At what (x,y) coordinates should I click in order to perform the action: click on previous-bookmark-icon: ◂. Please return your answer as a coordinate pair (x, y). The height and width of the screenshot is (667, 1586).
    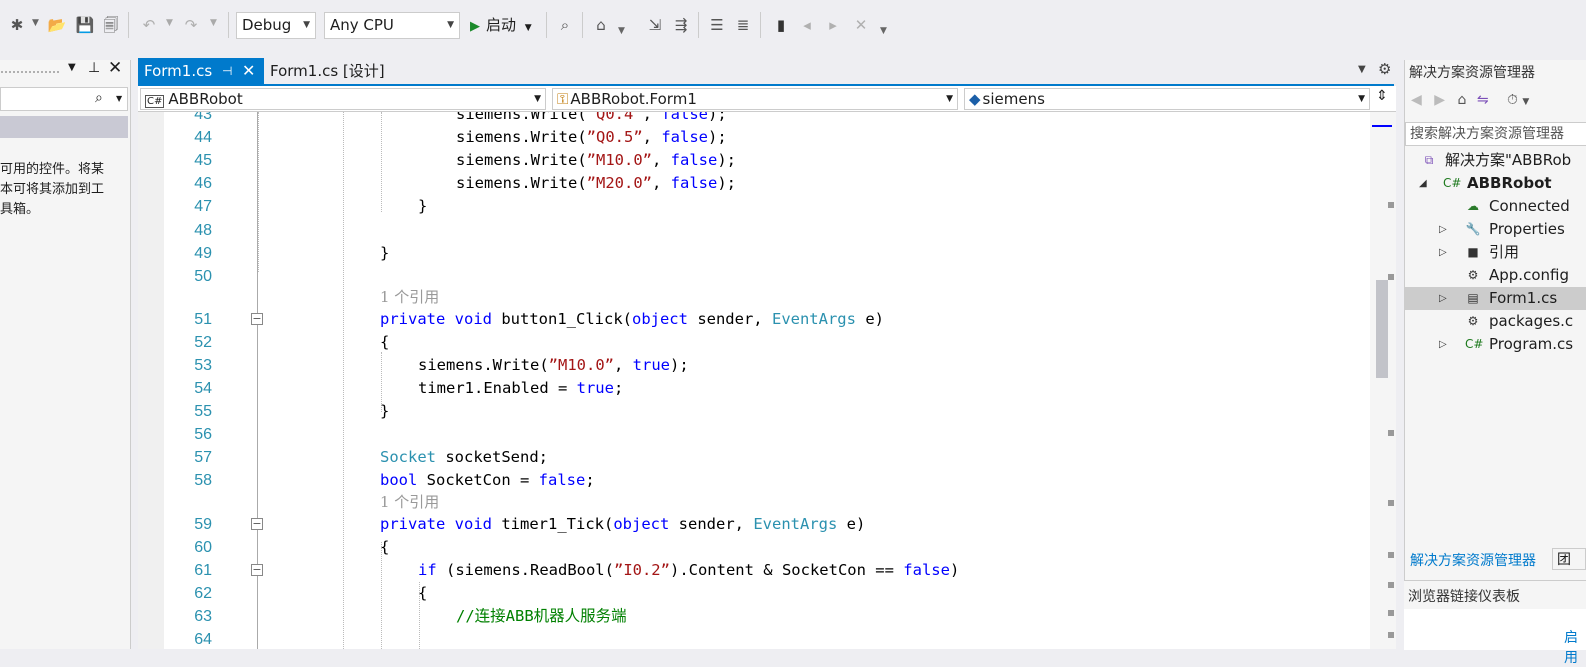
    Looking at the image, I should click on (807, 25).